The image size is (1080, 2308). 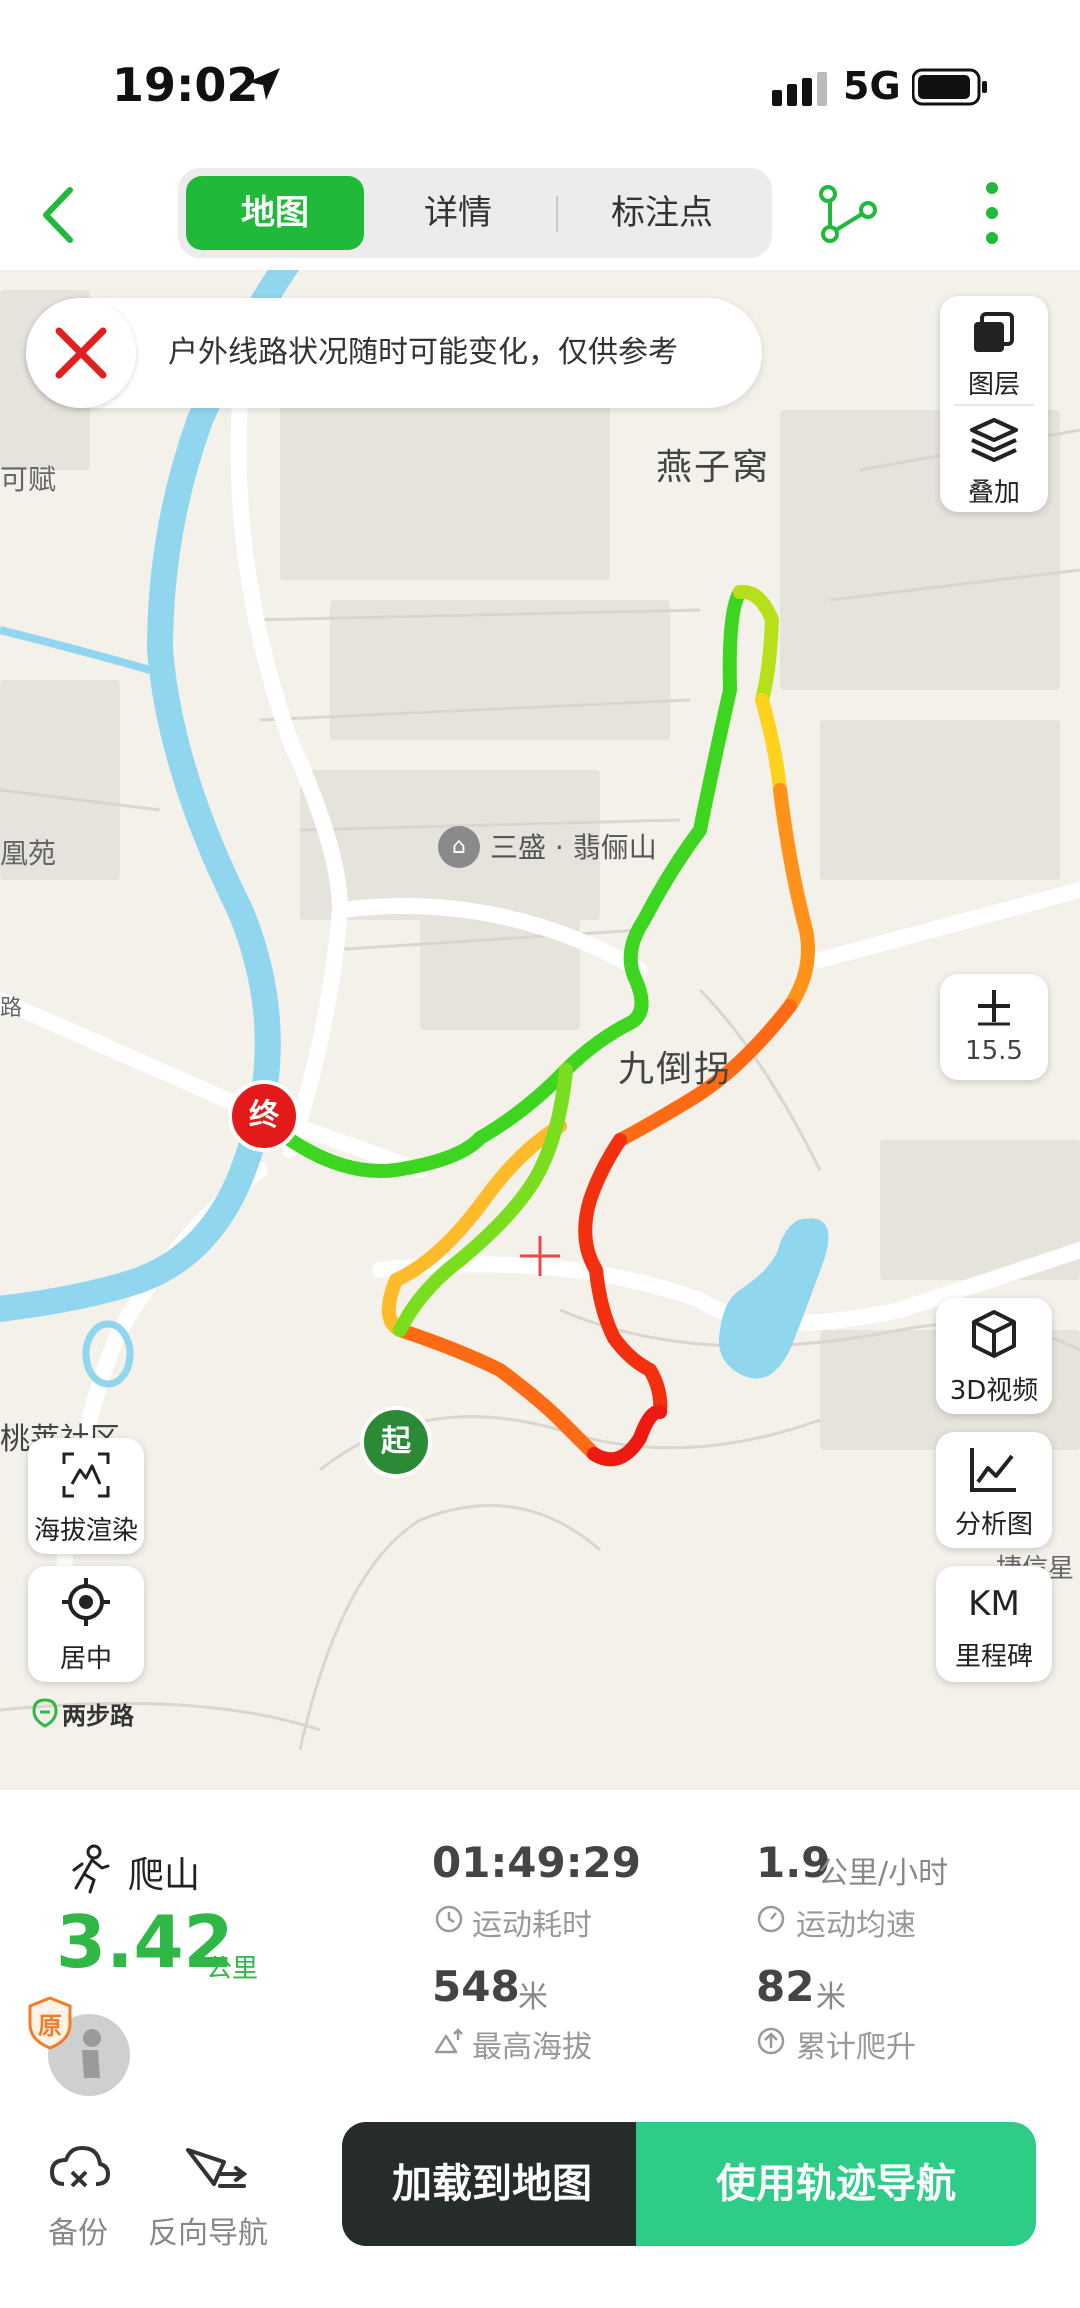 What do you see at coordinates (396, 1442) in the screenshot?
I see `start-marker: 起` at bounding box center [396, 1442].